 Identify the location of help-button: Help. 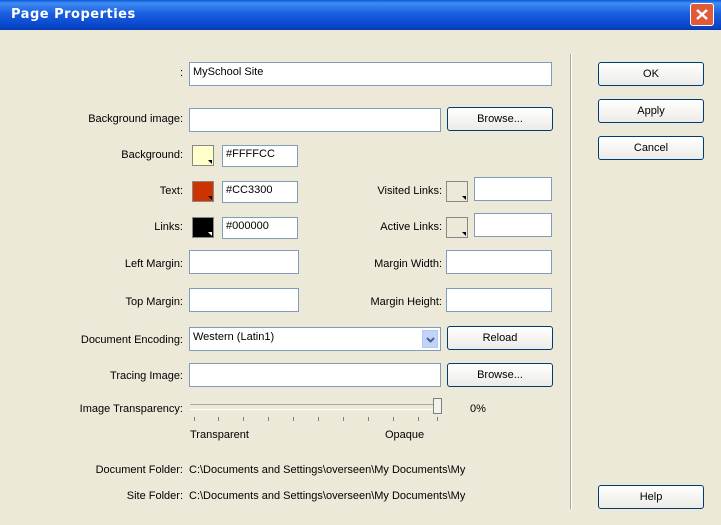
(651, 497).